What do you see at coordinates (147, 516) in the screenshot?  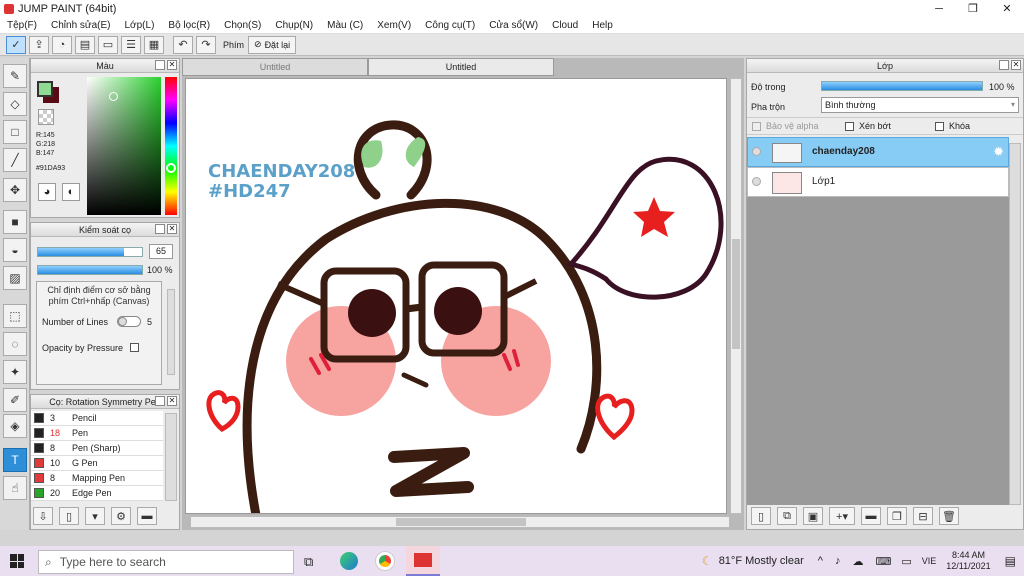 I see `brush-folder-icon: ▬` at bounding box center [147, 516].